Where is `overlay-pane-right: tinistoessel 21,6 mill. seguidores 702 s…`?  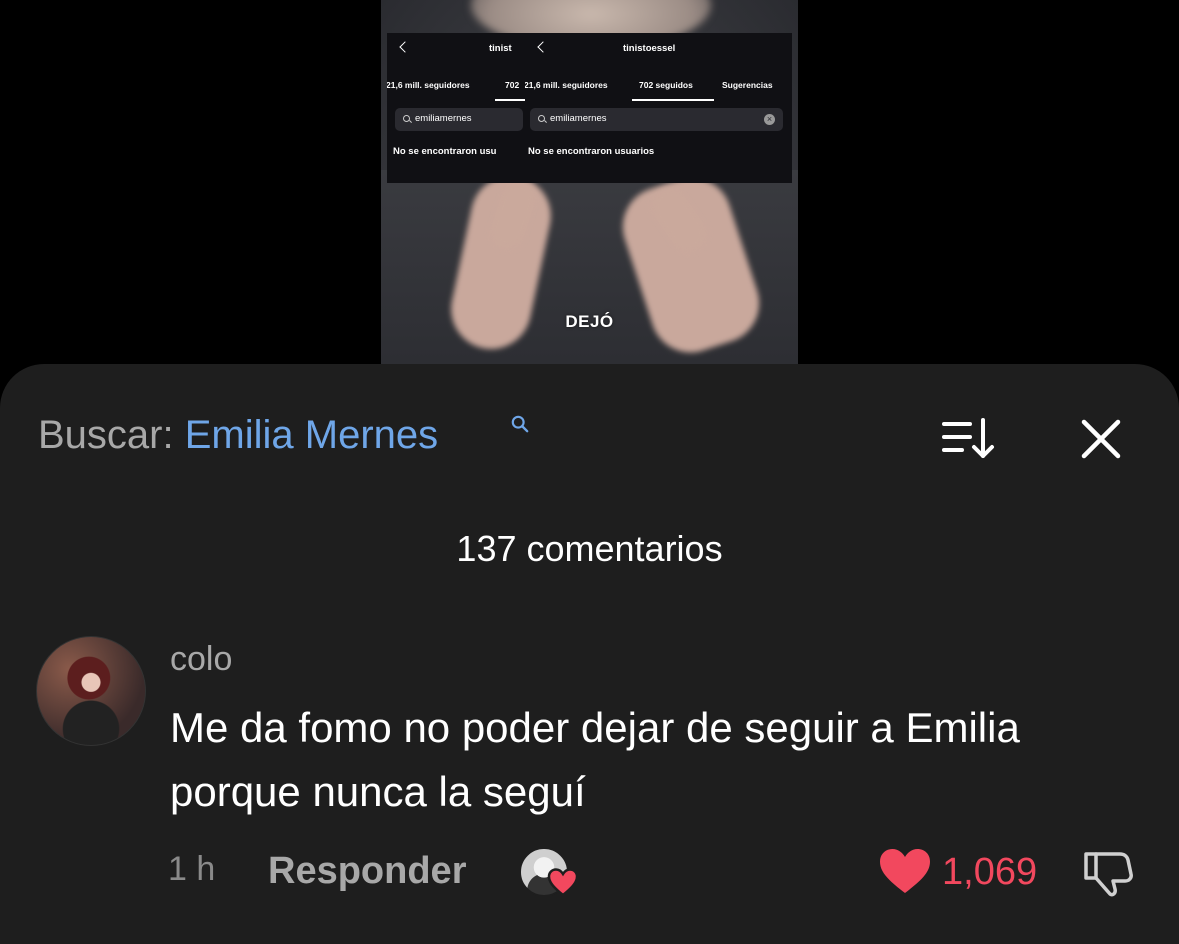 overlay-pane-right: tinistoessel 21,6 mill. seguidores 702 s… is located at coordinates (658, 108).